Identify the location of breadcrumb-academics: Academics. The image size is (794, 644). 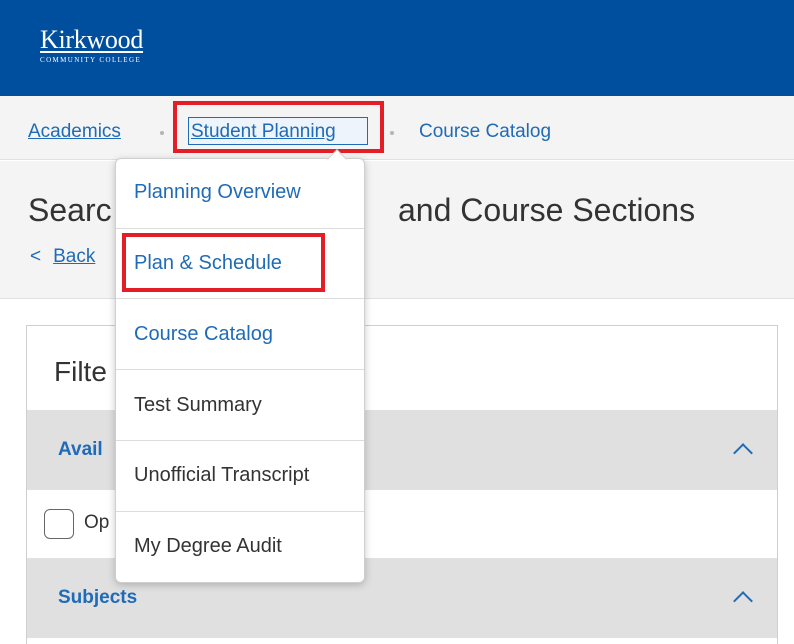
(74, 132).